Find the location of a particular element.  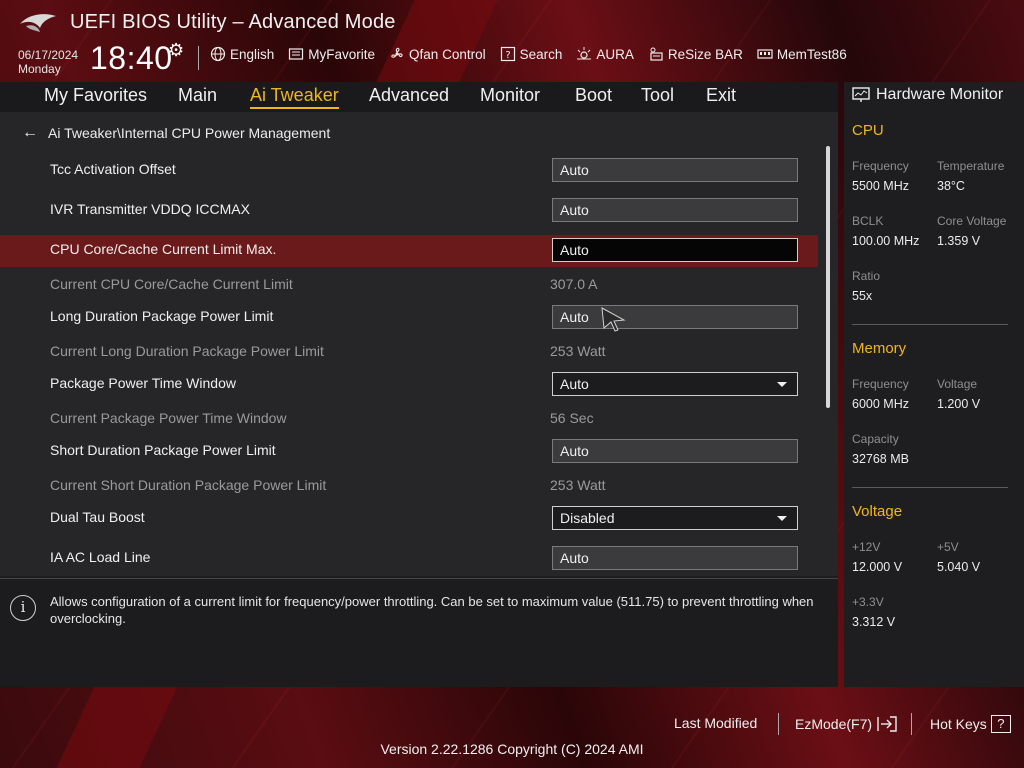

cpu-heading: CPU is located at coordinates (868, 130).